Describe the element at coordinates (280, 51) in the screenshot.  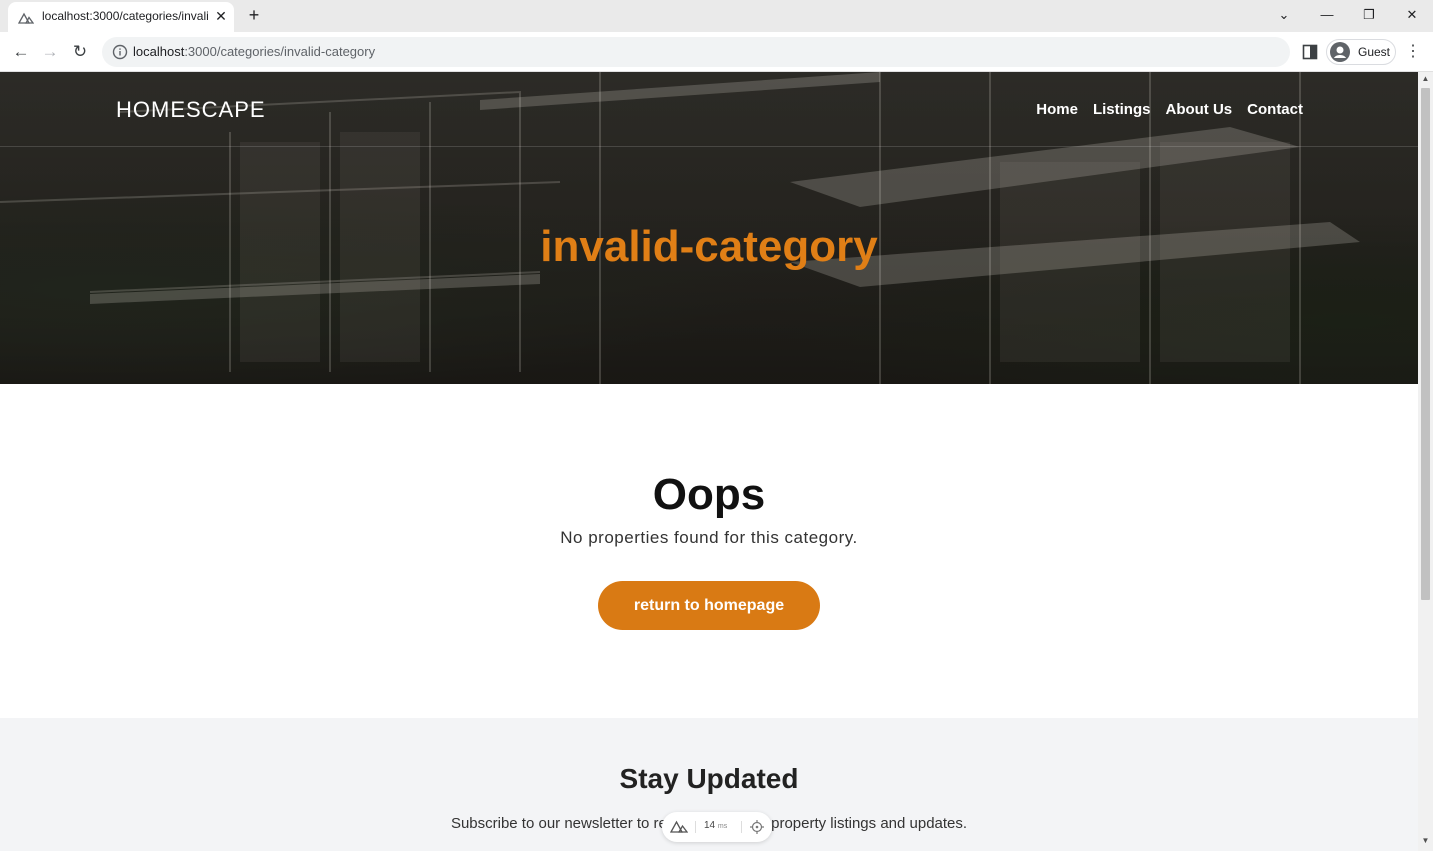
I see `url-path: :3000/categories/invalid-category` at that location.